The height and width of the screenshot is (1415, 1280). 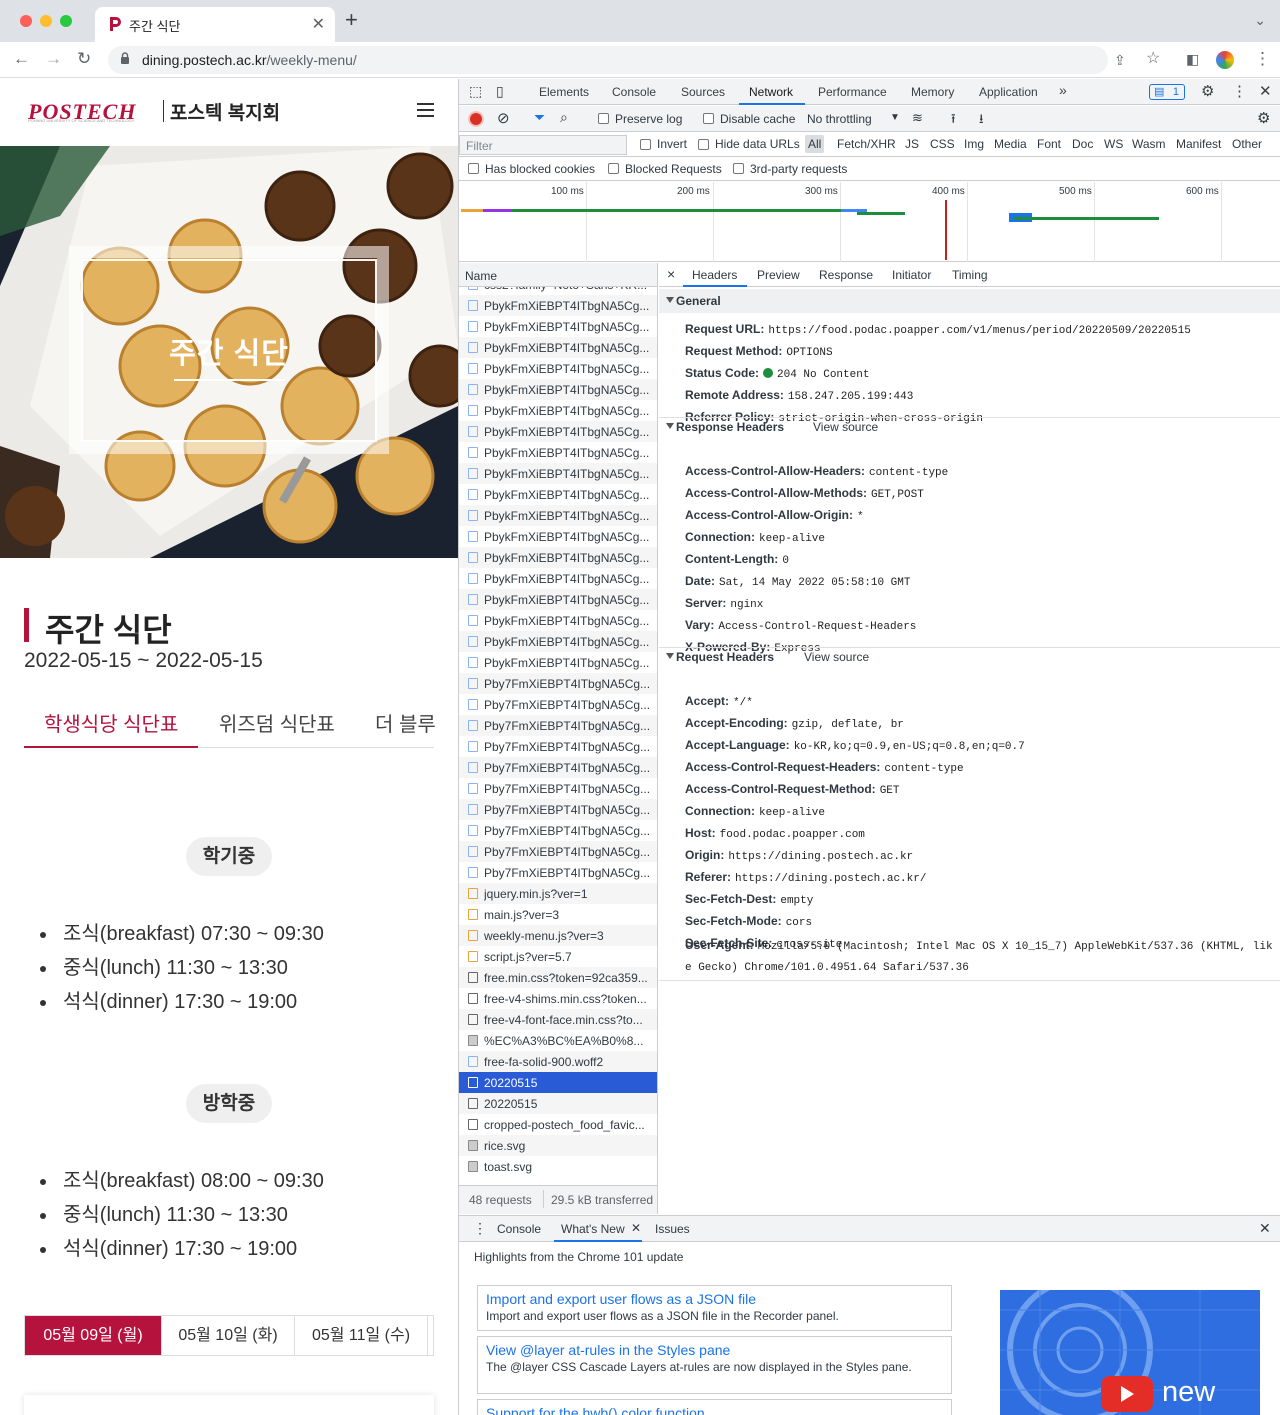 What do you see at coordinates (672, 1229) in the screenshot?
I see `drawer-tab-issues: Issues` at bounding box center [672, 1229].